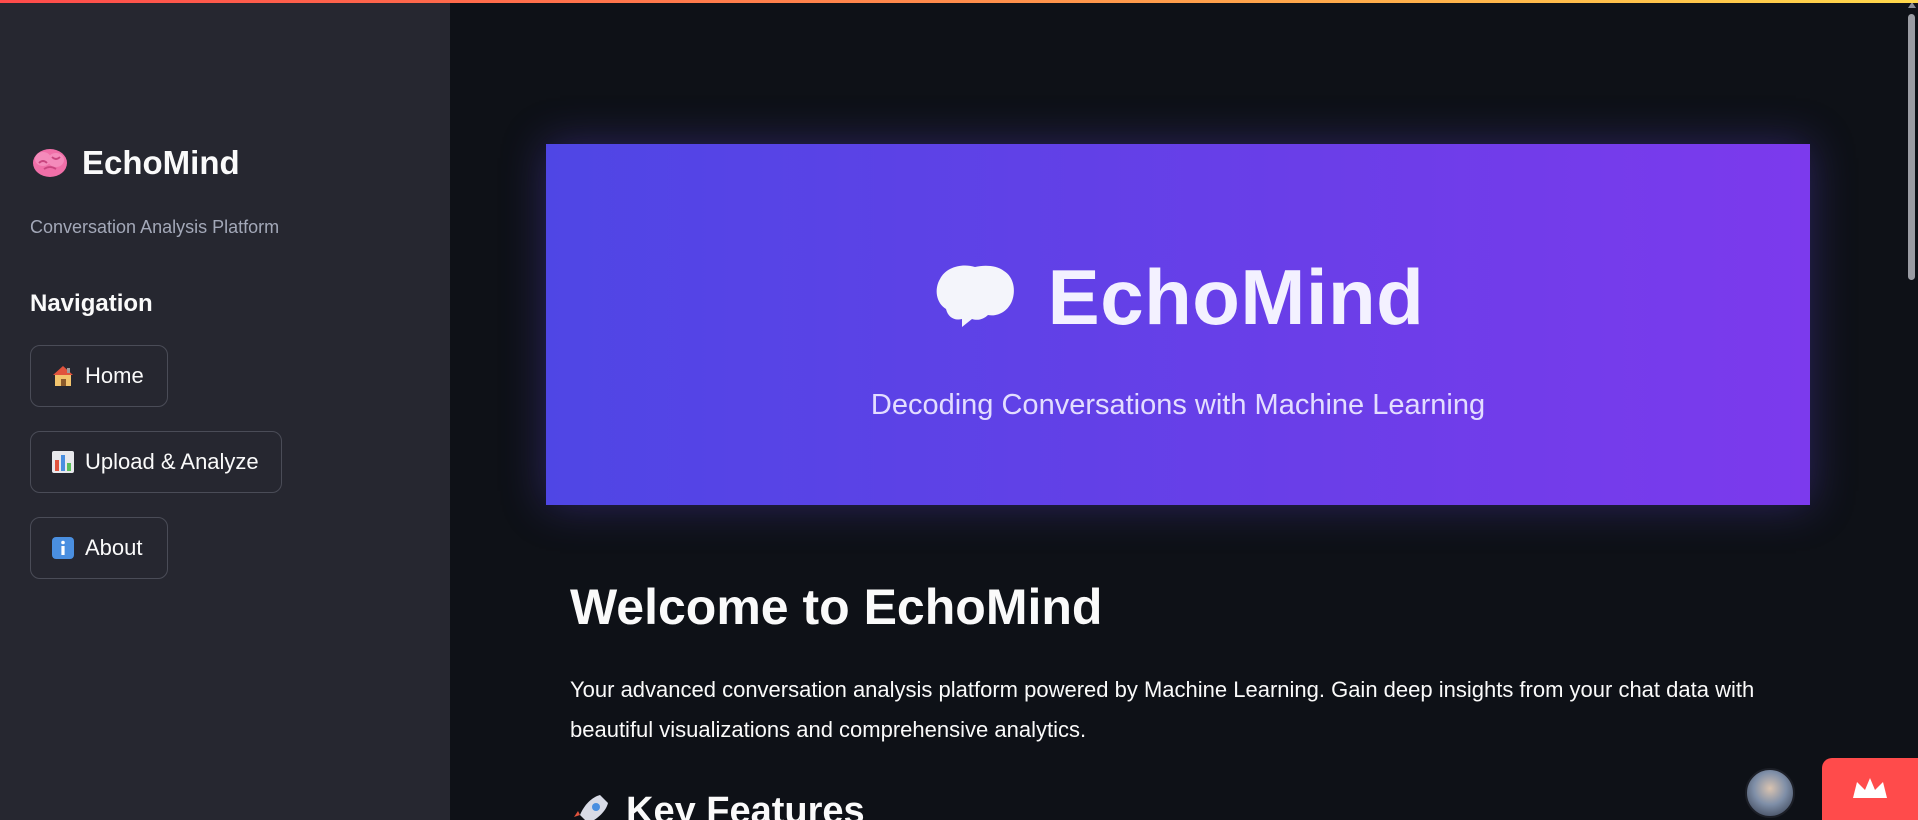 The width and height of the screenshot is (1918, 820). Describe the element at coordinates (63, 462) in the screenshot. I see `bar-chart-icon` at that location.